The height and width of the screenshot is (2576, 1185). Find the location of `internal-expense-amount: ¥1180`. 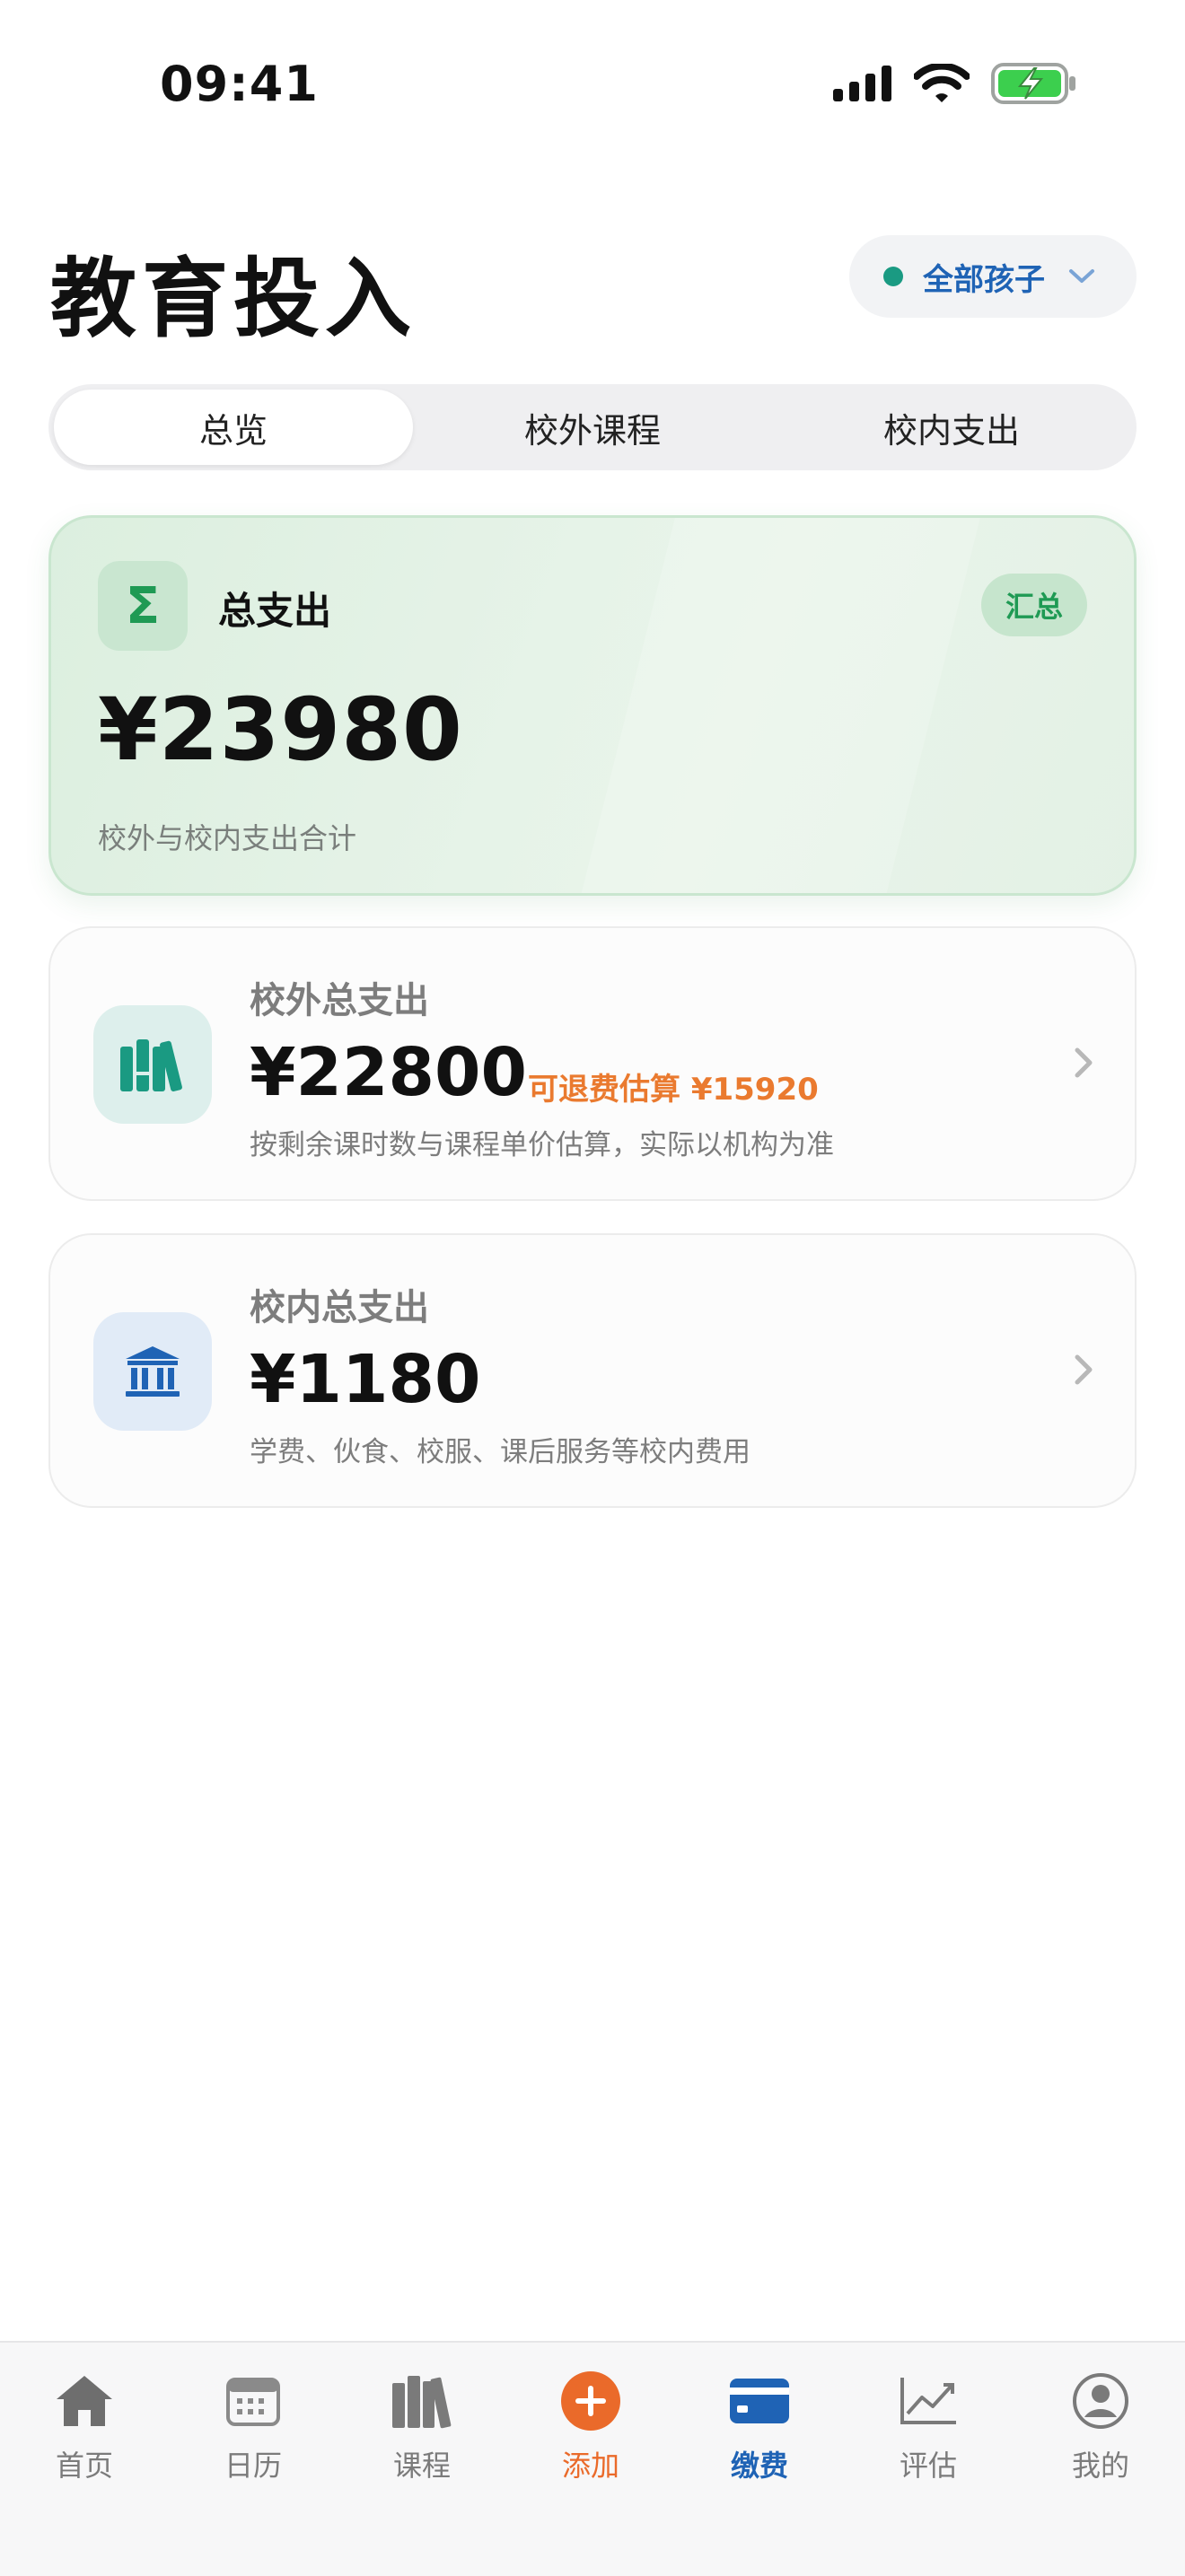

internal-expense-amount: ¥1180 is located at coordinates (365, 1379).